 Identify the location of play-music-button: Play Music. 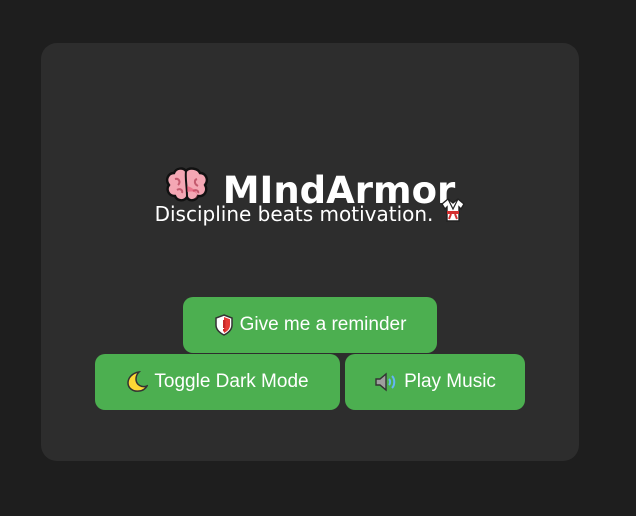
(435, 382).